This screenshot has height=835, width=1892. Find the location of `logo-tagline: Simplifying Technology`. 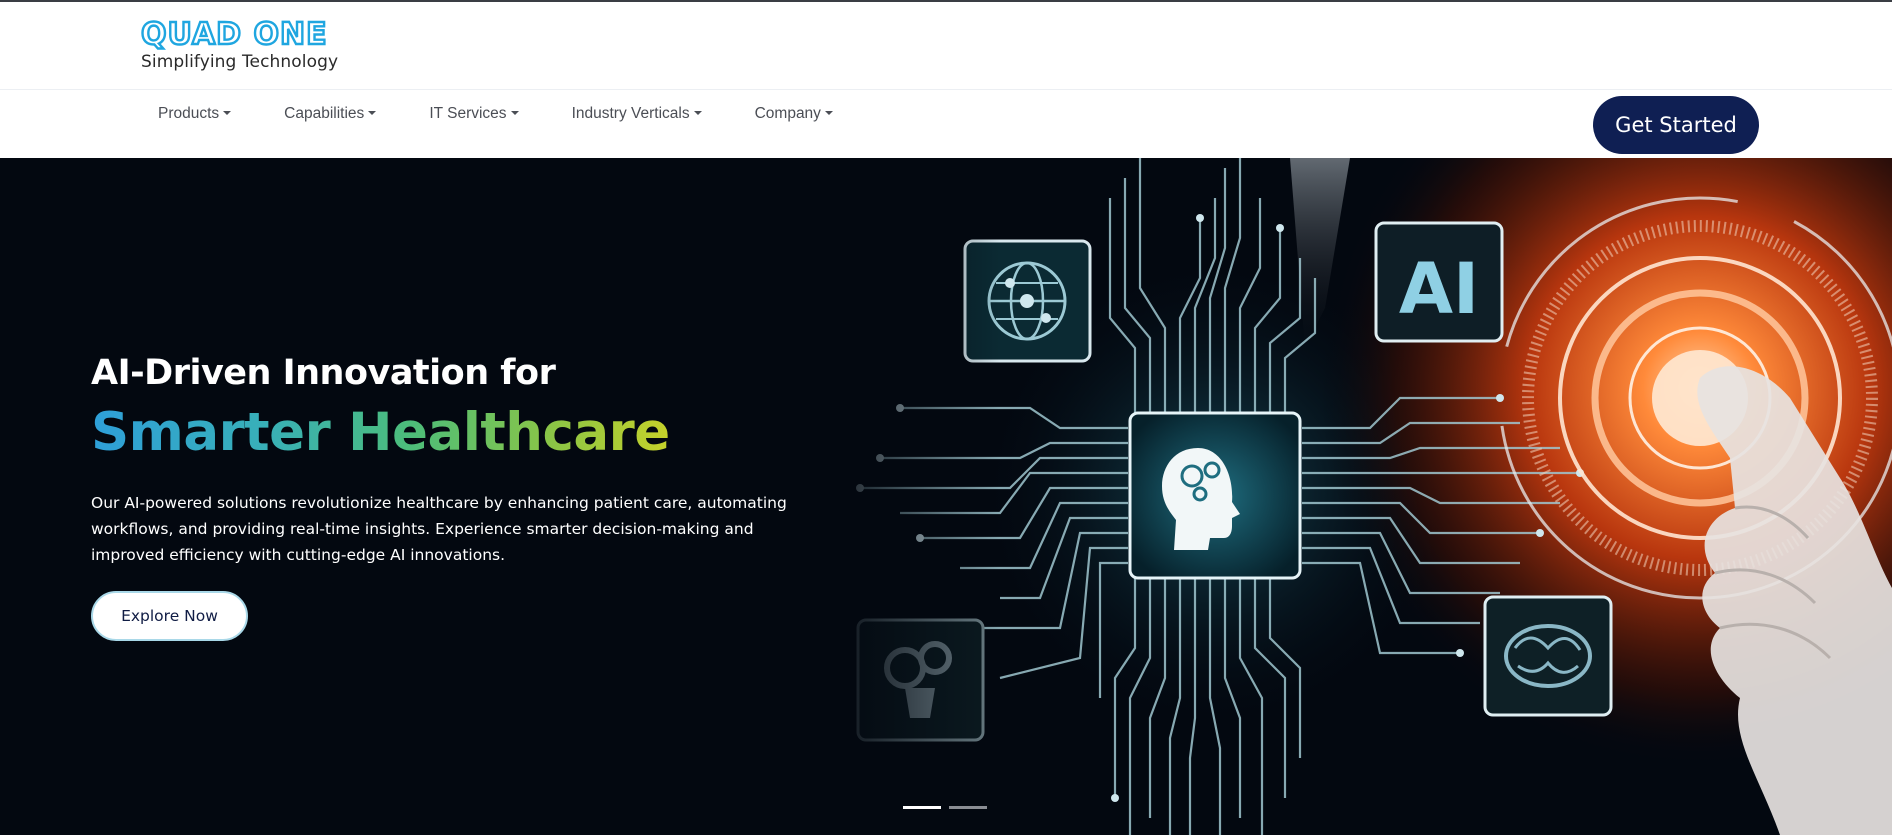

logo-tagline: Simplifying Technology is located at coordinates (240, 62).